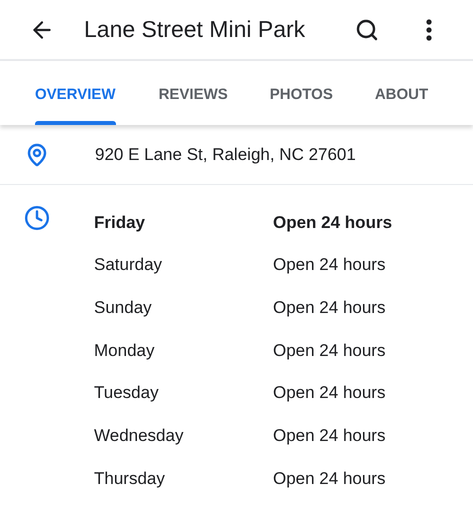 The image size is (473, 512). What do you see at coordinates (120, 223) in the screenshot?
I see `day-label: Friday` at bounding box center [120, 223].